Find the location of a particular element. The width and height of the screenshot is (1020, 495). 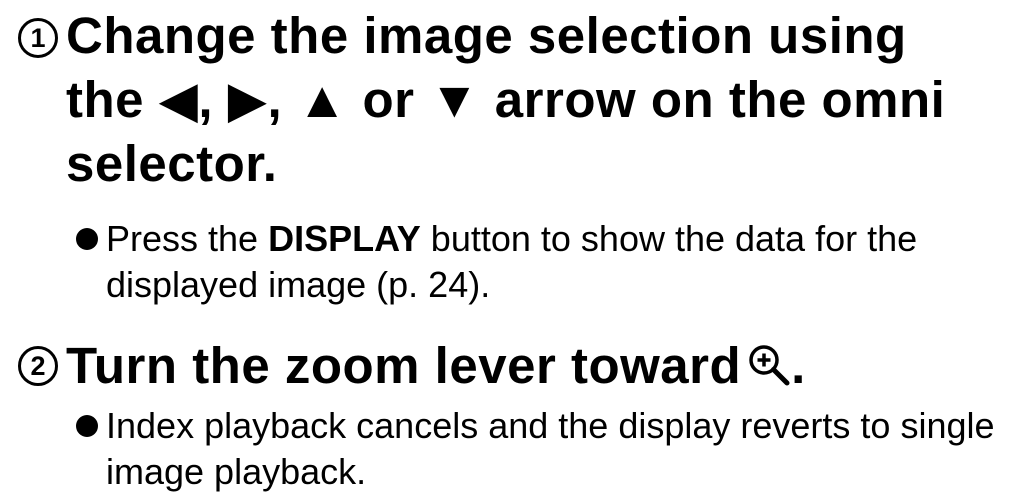

down-arrow-icon: ▼ is located at coordinates (455, 99).